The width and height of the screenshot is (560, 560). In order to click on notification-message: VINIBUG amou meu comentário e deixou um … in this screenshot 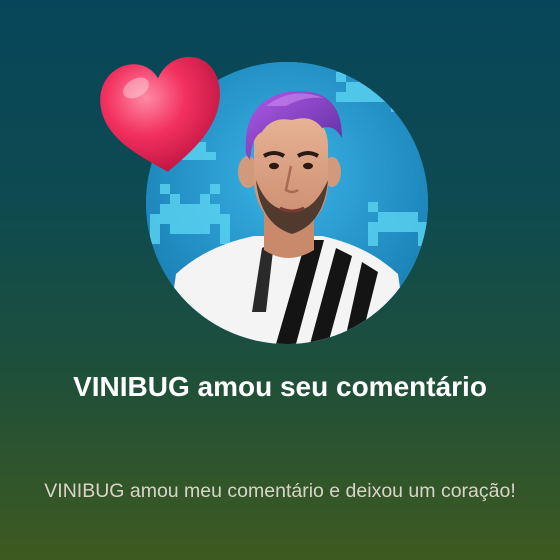, I will do `click(280, 491)`.